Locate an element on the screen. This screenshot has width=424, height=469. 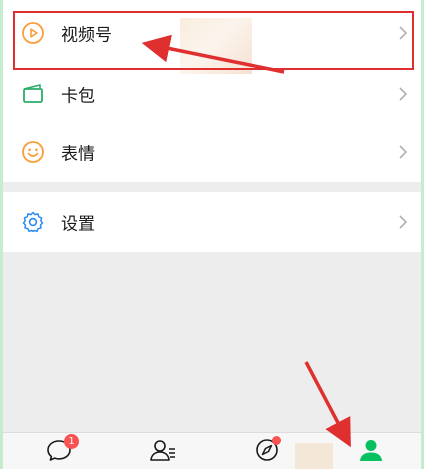
sticker-icon is located at coordinates (33, 152).